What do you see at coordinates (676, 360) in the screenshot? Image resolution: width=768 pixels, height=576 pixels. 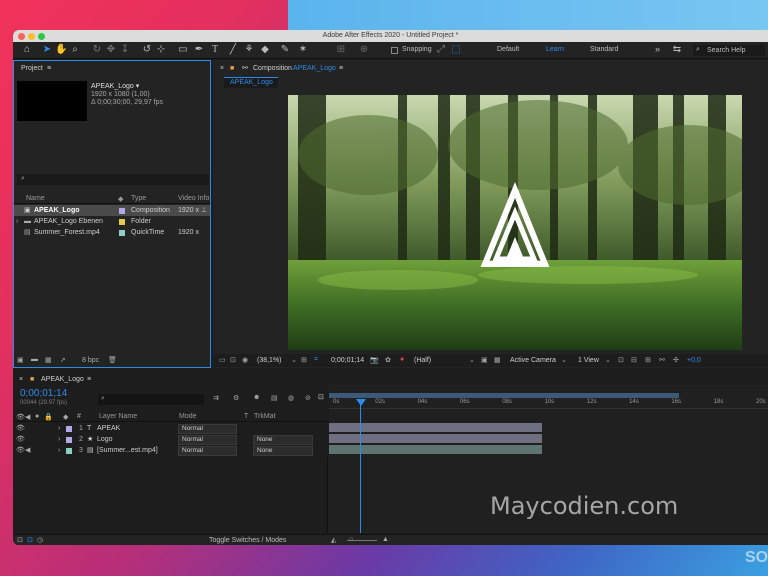 I see `exposure-reset-icon: ✣` at bounding box center [676, 360].